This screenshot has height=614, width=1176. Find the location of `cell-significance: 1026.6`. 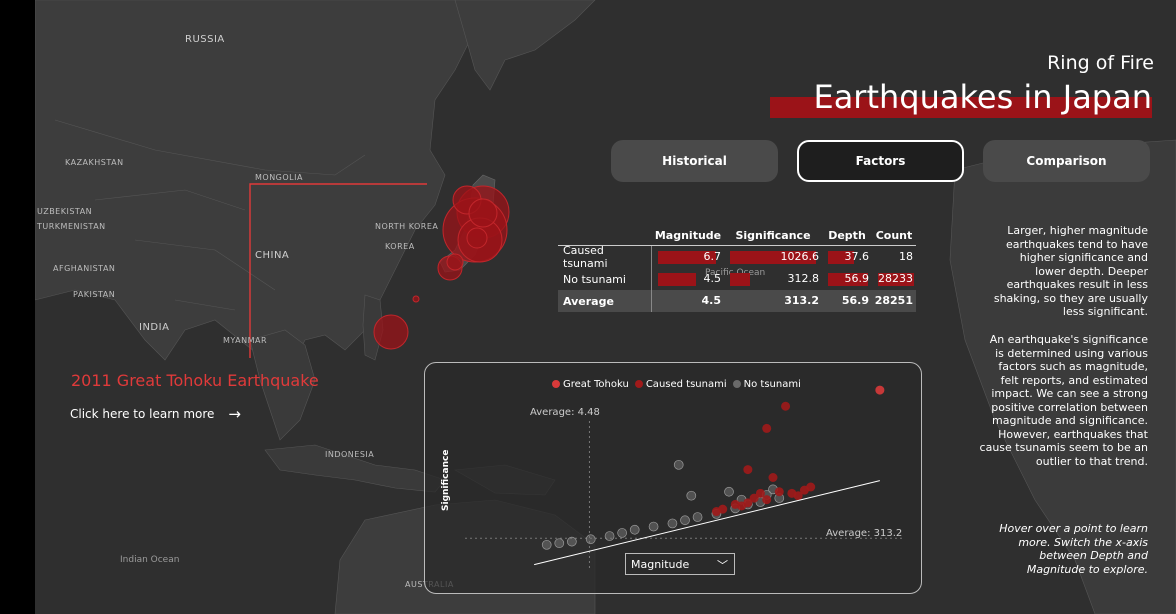

cell-significance: 1026.6 is located at coordinates (800, 256).